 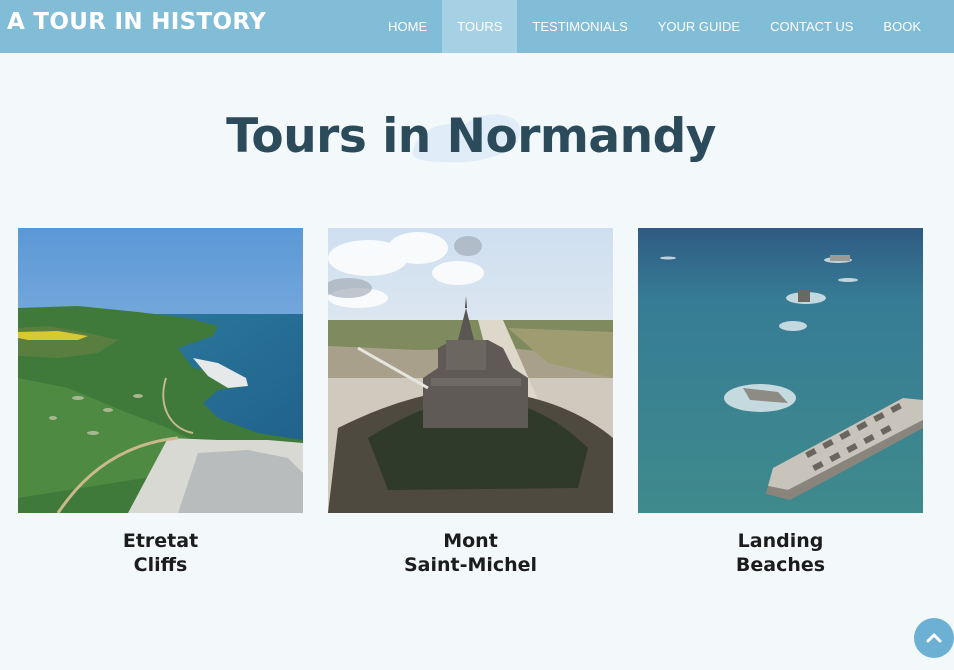 What do you see at coordinates (780, 553) in the screenshot?
I see `tour-card-title: Landing Beaches` at bounding box center [780, 553].